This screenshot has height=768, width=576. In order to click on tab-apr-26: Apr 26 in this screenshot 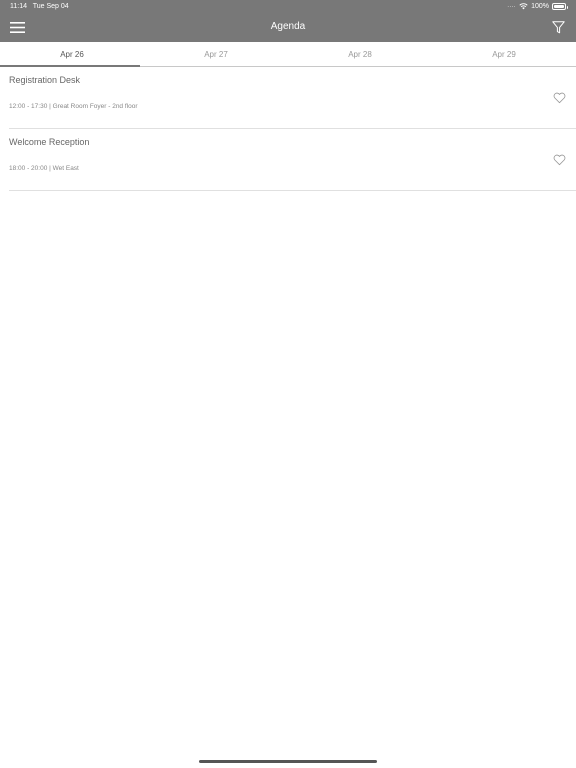, I will do `click(72, 54)`.